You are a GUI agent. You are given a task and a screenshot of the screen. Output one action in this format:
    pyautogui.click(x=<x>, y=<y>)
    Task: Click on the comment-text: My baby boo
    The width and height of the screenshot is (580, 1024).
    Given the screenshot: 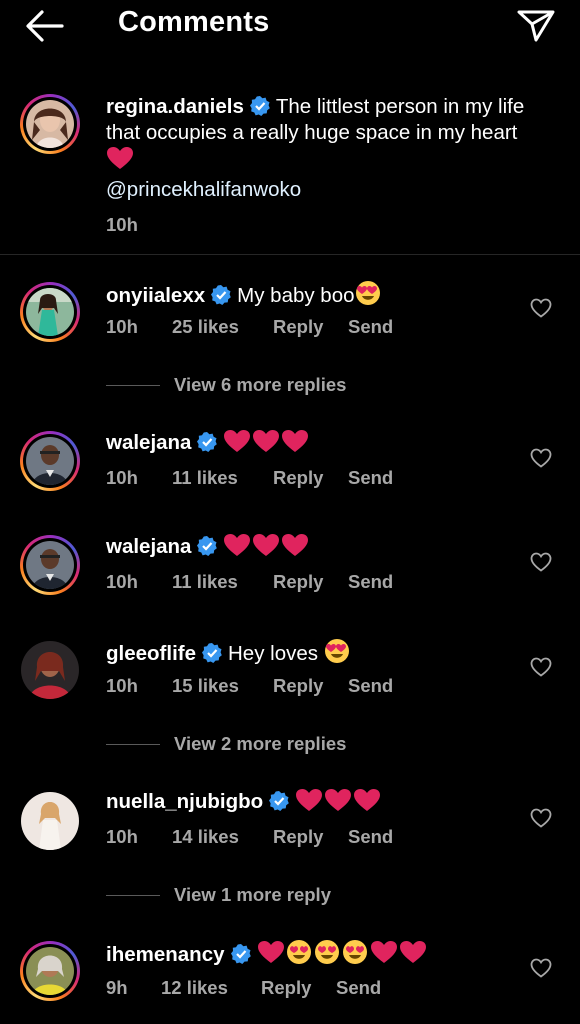 What is the action you would take?
    pyautogui.click(x=296, y=295)
    